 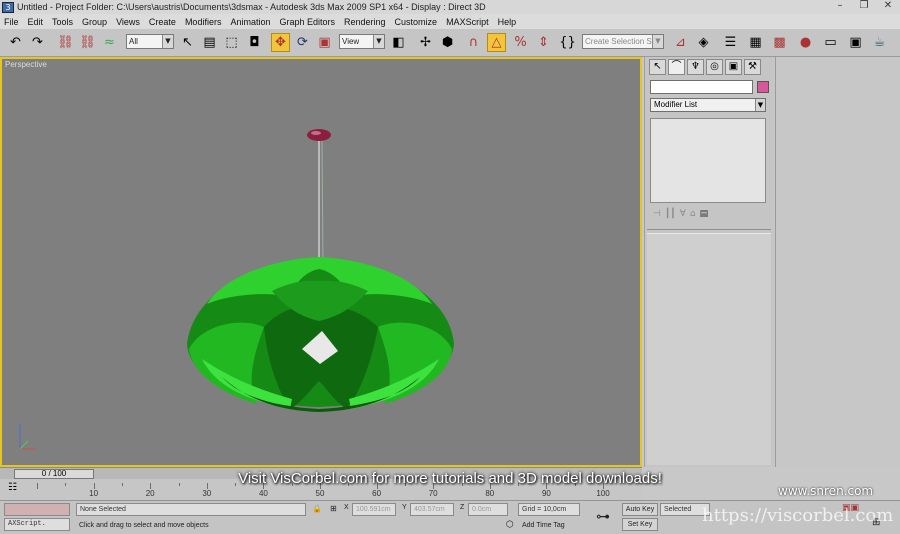 What do you see at coordinates (37, 42) in the screenshot?
I see `redo-icon: ↷` at bounding box center [37, 42].